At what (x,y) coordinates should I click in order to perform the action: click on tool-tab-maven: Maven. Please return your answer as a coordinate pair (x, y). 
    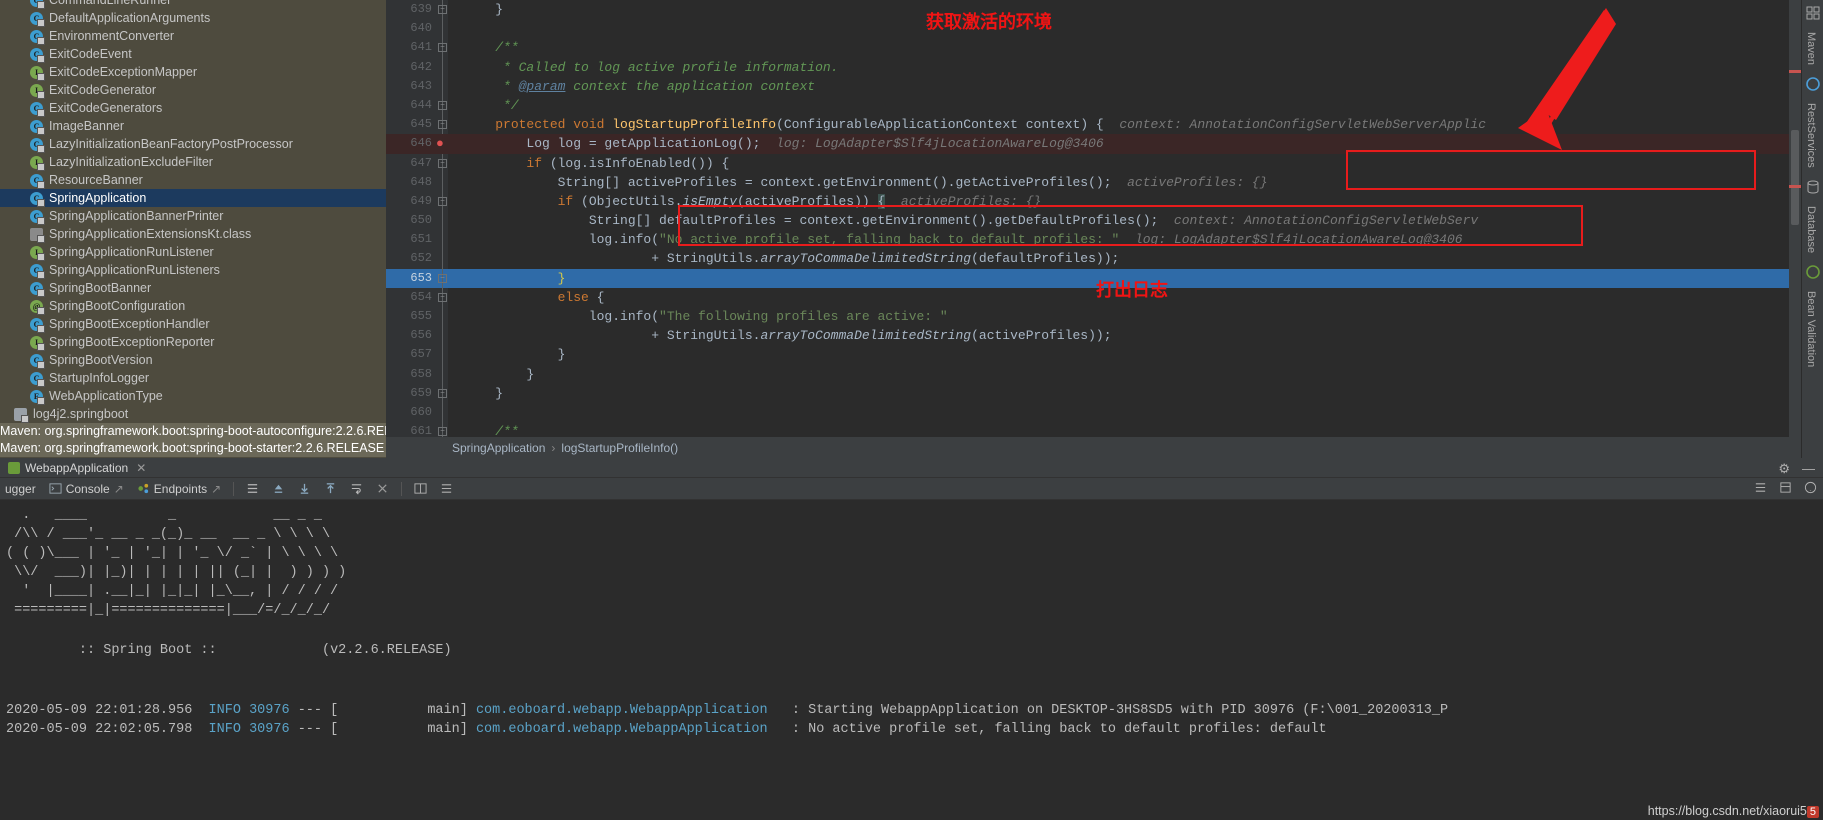
    Looking at the image, I should click on (1811, 48).